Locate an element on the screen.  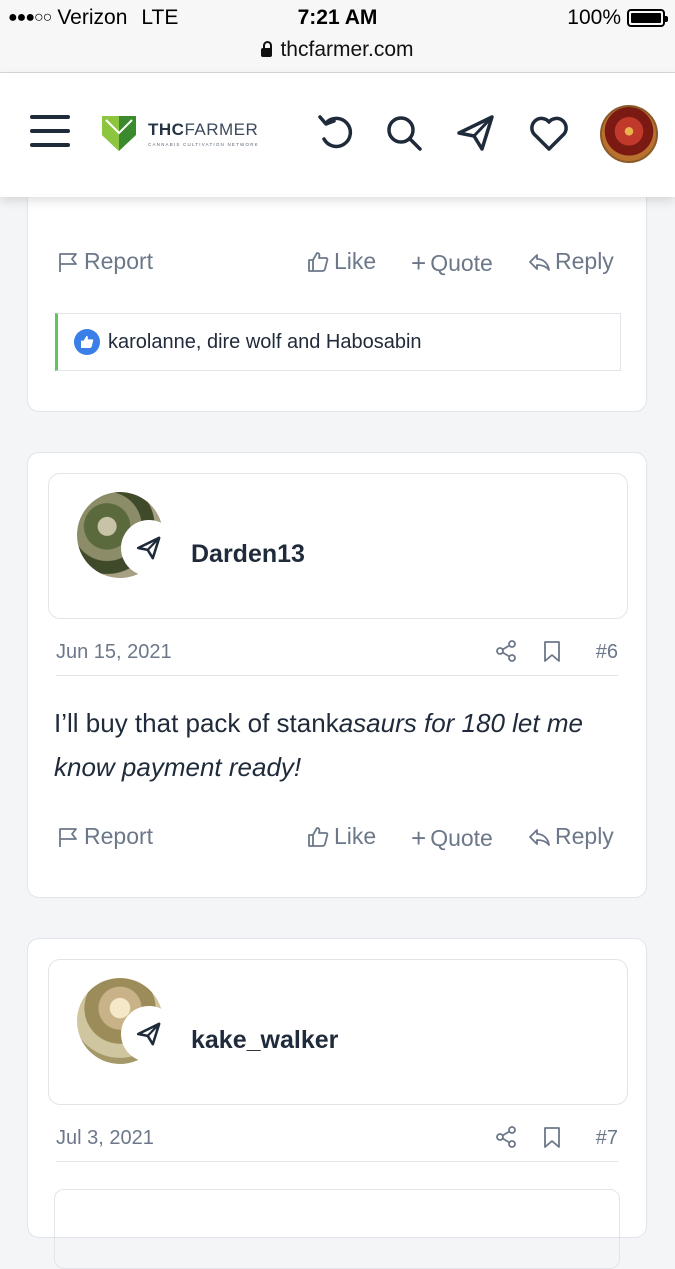
reactions-bar: karolanne, dire wolf and Habosabin is located at coordinates (338, 342).